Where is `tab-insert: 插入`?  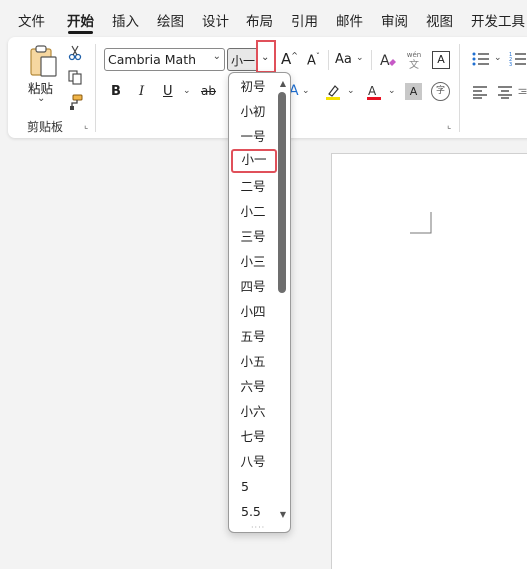
tab-insert: 插入 is located at coordinates (125, 20).